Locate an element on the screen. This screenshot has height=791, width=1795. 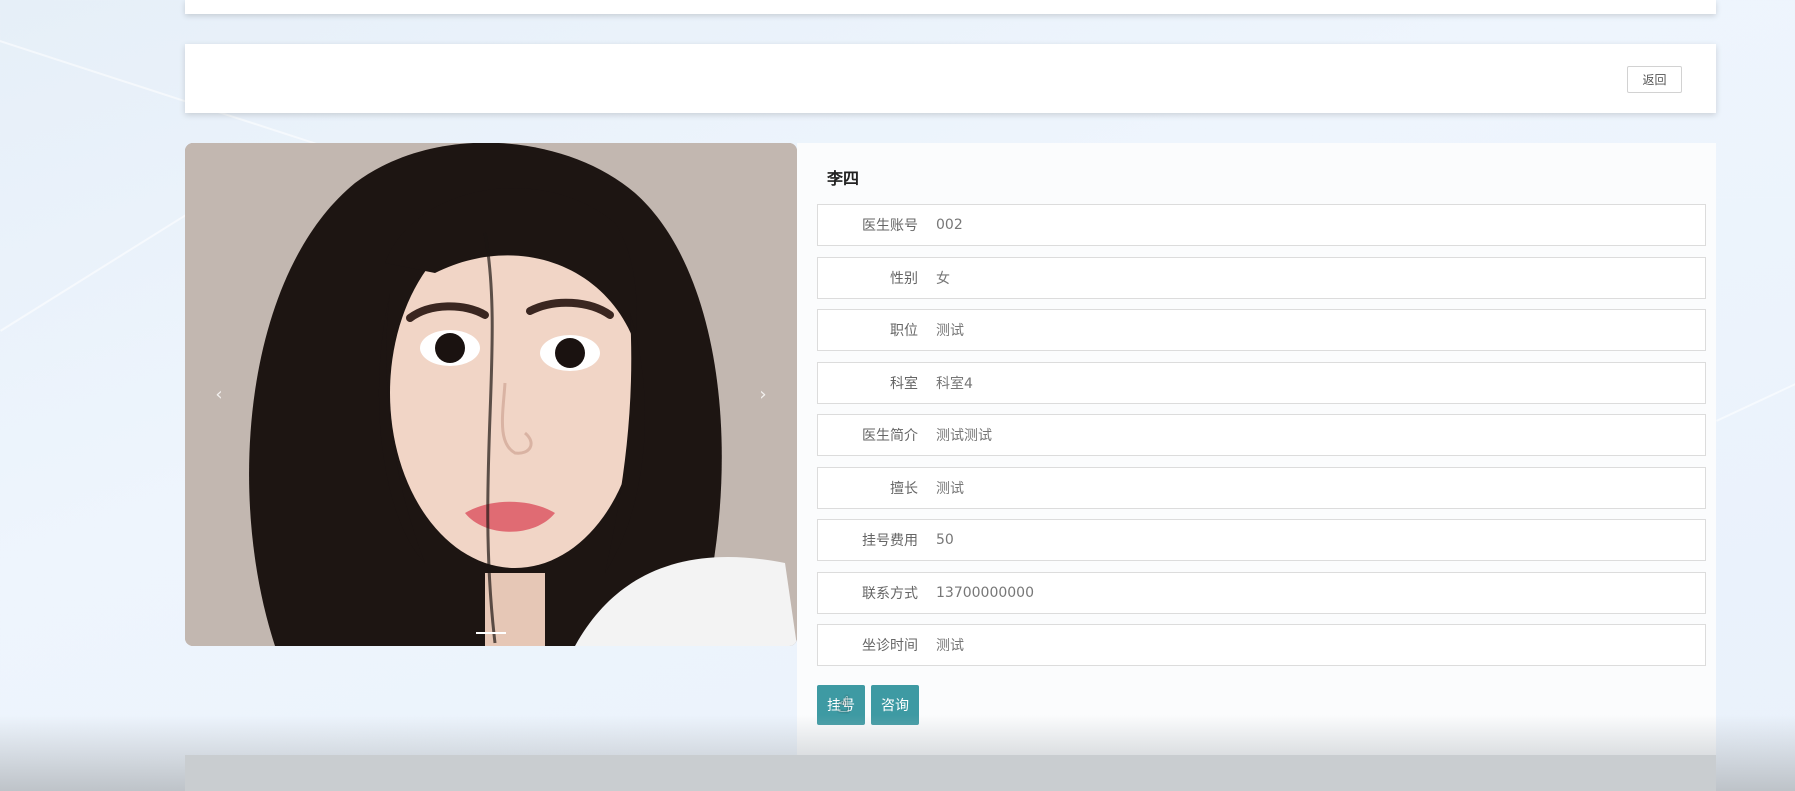
field-label: 科室 is located at coordinates (904, 383).